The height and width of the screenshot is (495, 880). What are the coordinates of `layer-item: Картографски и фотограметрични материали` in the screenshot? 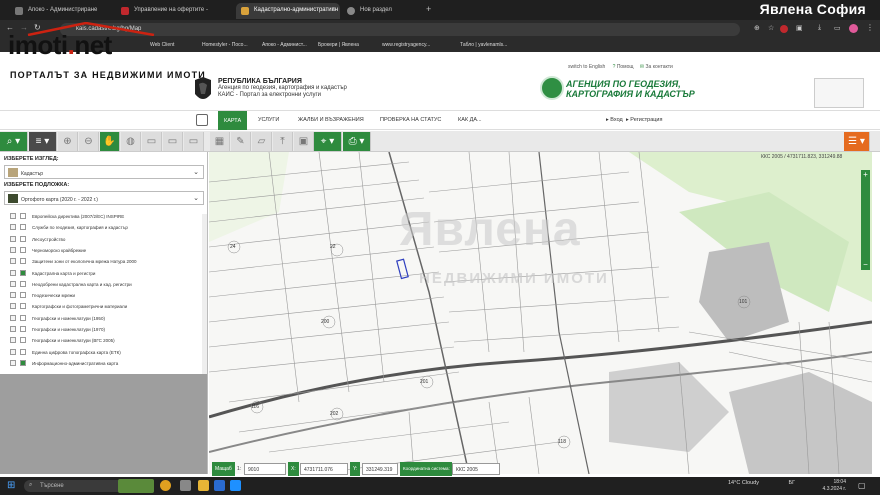 It's located at (104, 307).